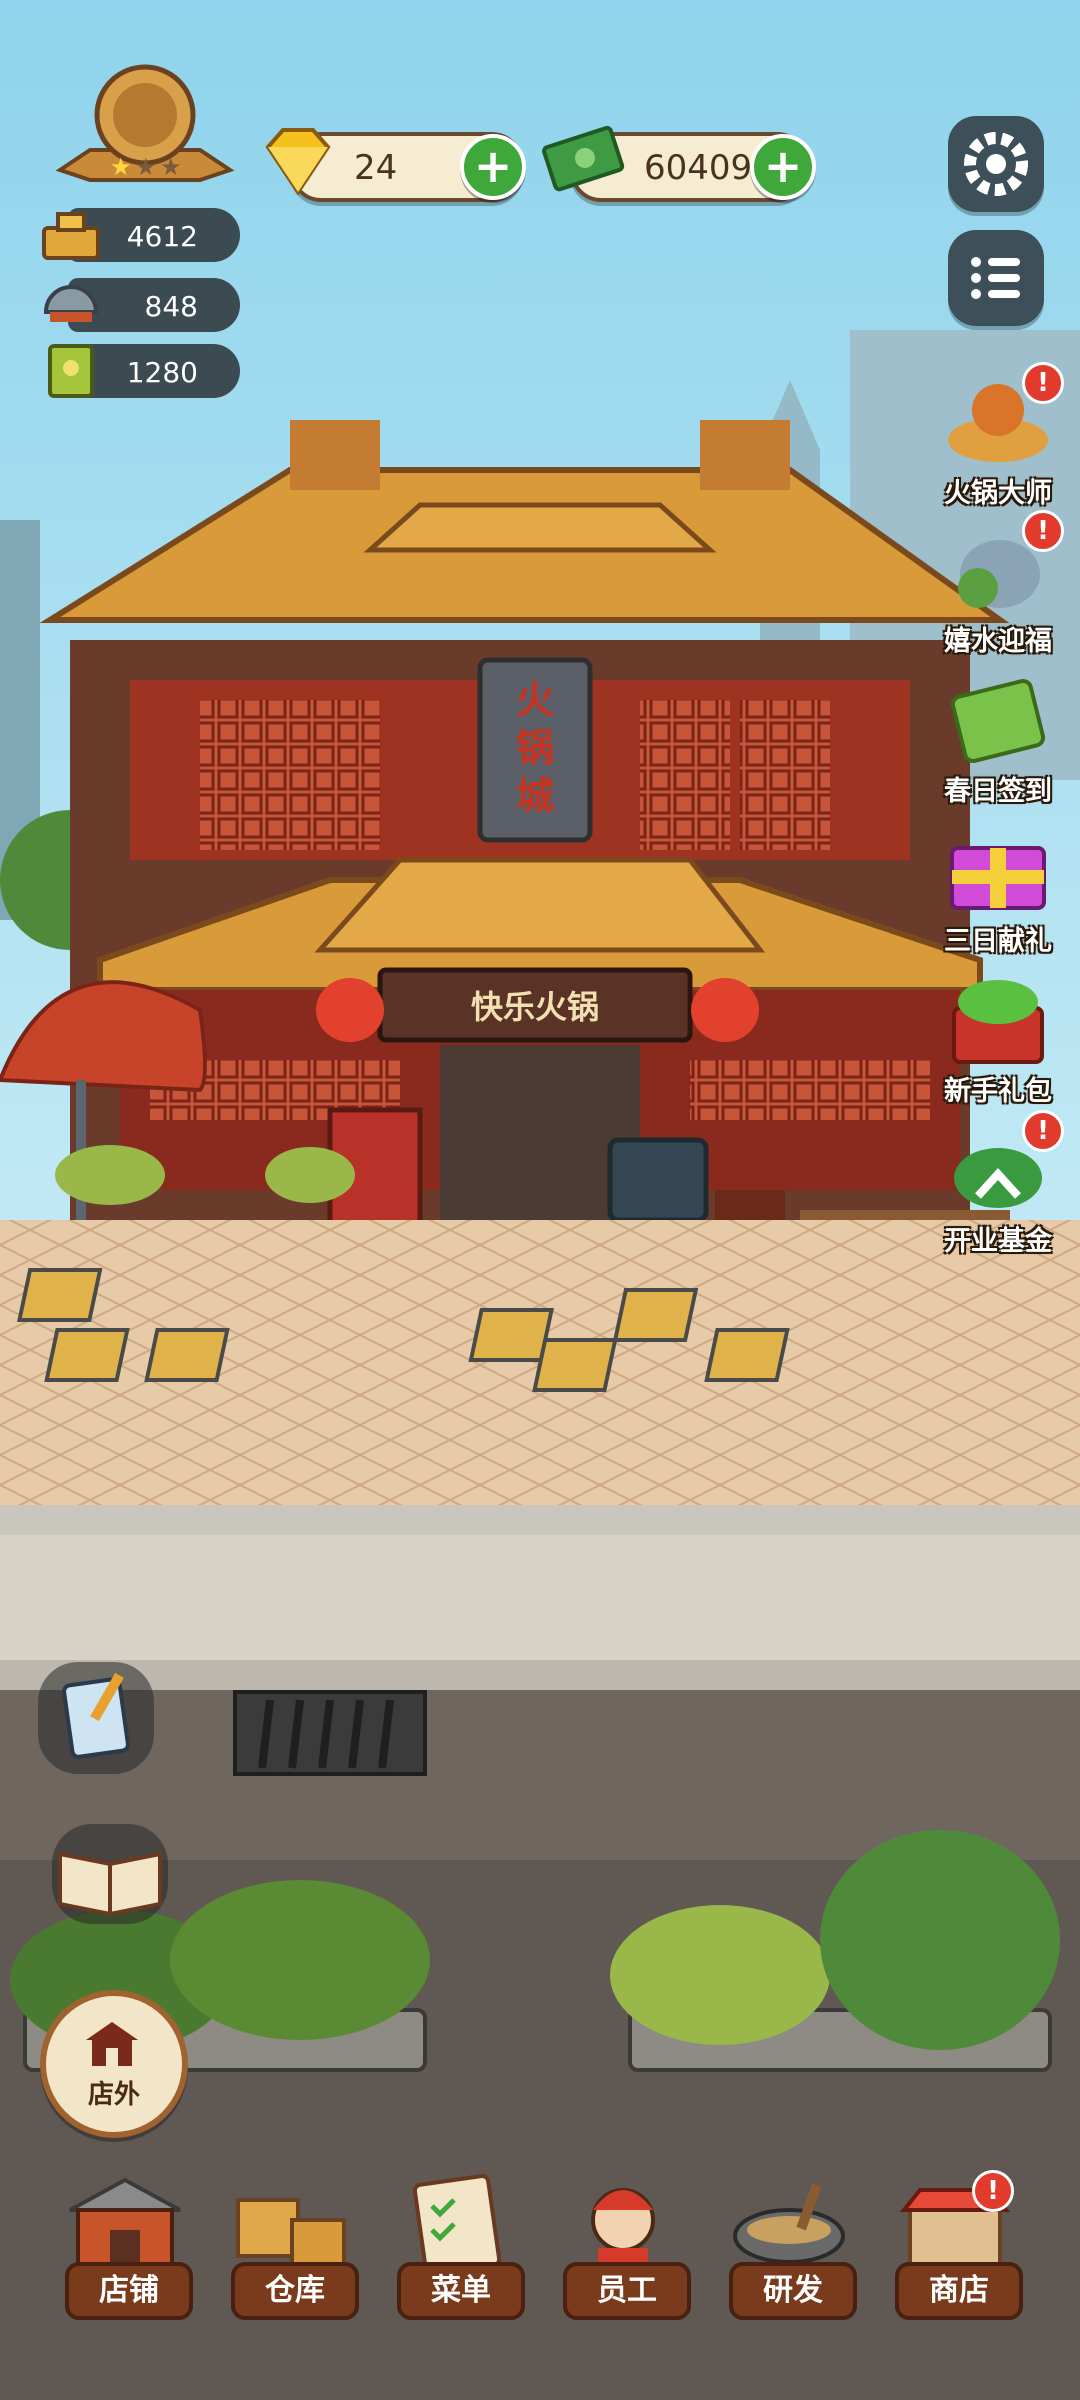  I want to click on recipe-stat: 1280, so click(144, 371).